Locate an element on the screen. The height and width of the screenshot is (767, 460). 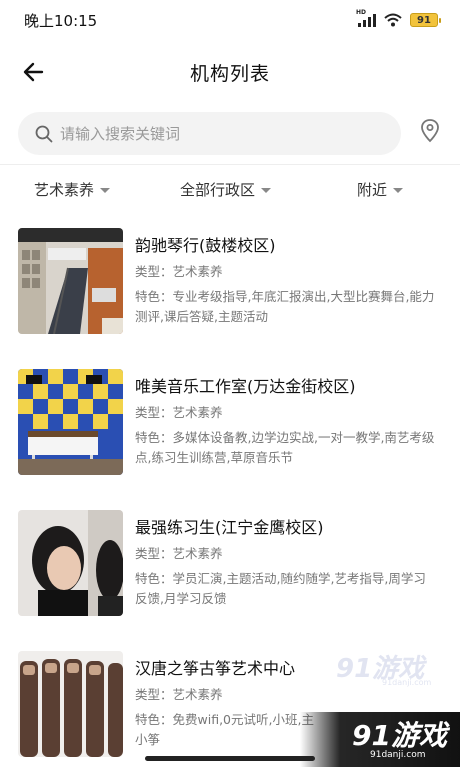
home-indicator is located at coordinates (230, 758).